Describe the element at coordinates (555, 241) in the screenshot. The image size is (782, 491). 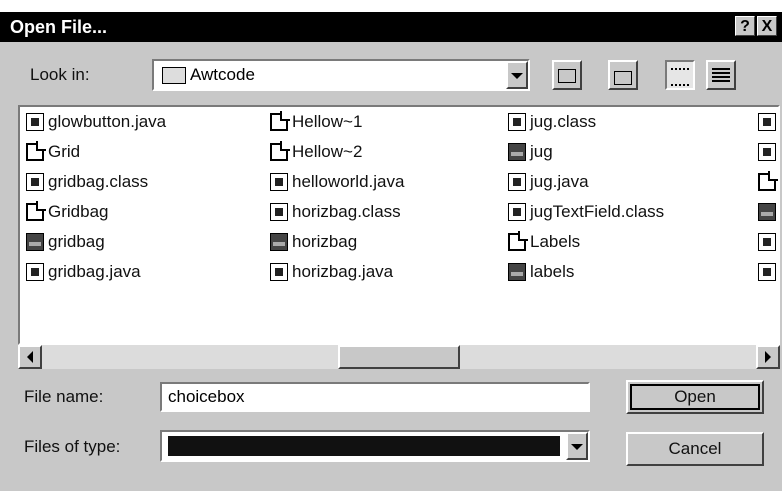
I see `file-name: Labels` at that location.